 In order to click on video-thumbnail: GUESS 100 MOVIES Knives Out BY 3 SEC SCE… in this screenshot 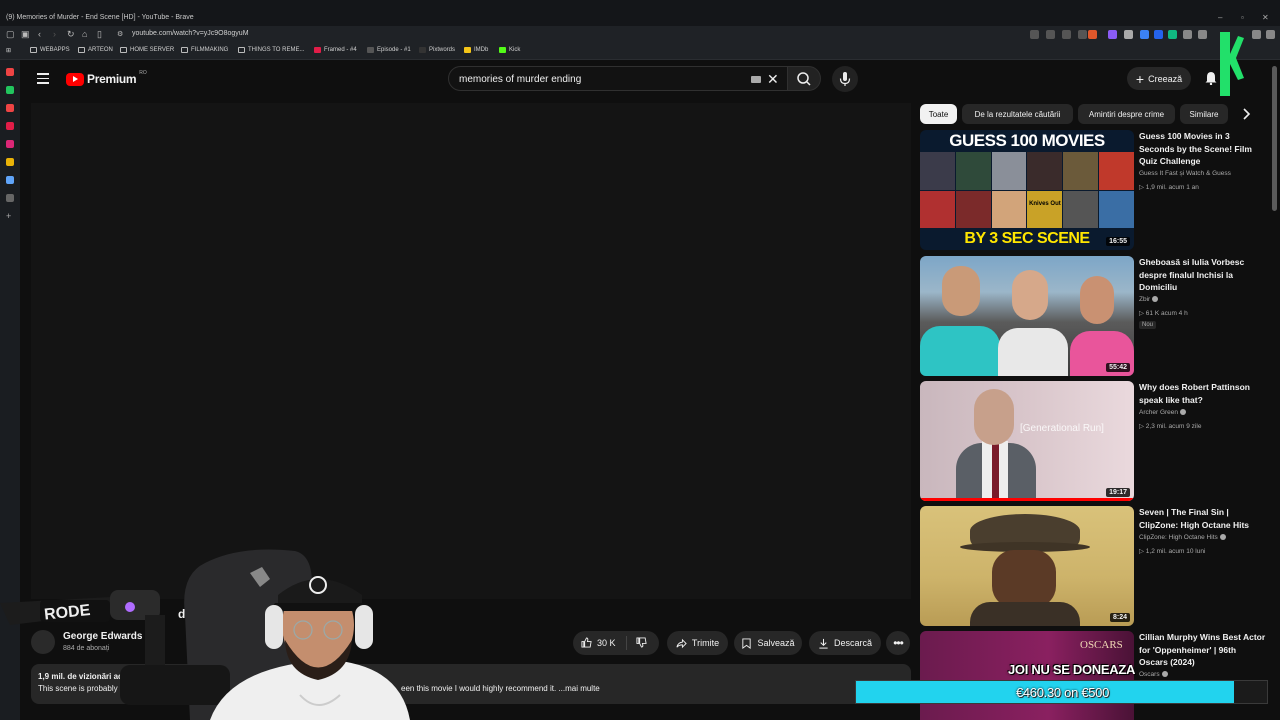, I will do `click(1027, 190)`.